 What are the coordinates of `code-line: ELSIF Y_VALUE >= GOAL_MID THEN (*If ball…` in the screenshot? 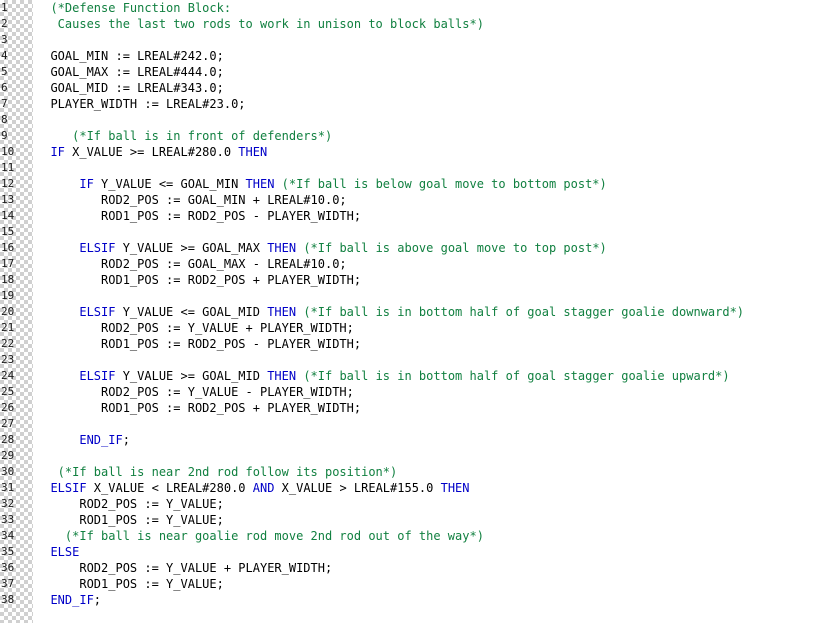 It's located at (424, 376).